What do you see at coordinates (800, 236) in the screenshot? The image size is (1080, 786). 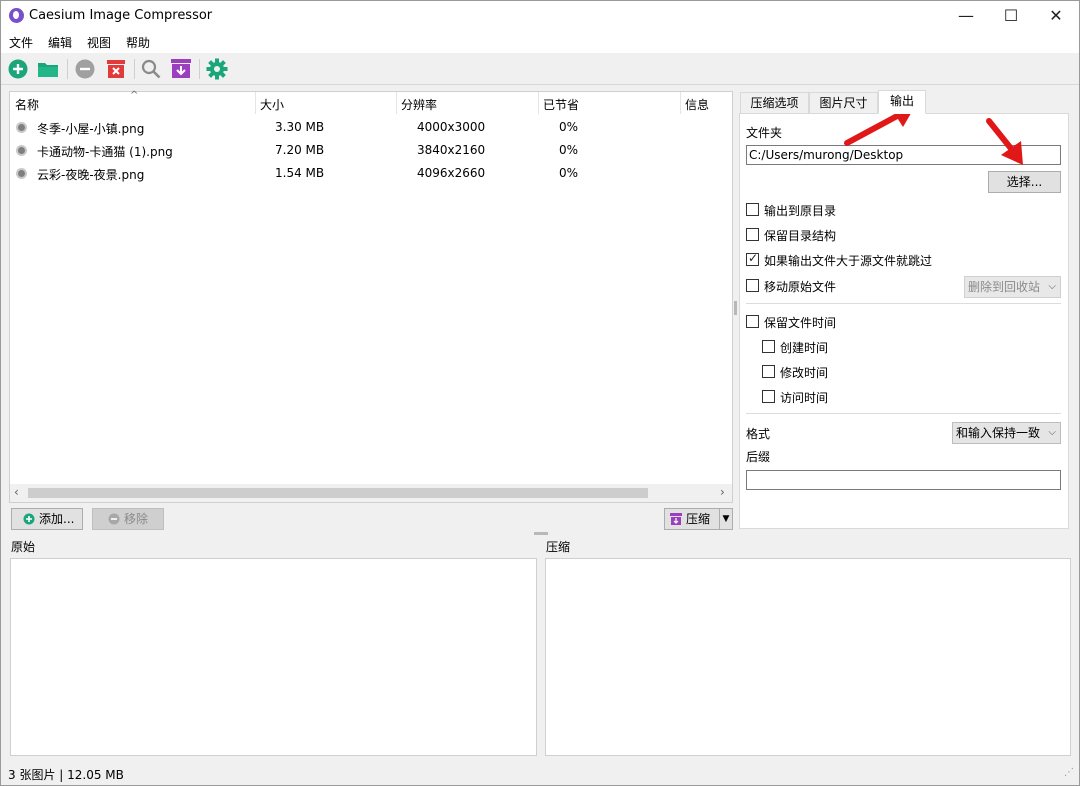 I see `keep-structure-label: 保留目录结构` at bounding box center [800, 236].